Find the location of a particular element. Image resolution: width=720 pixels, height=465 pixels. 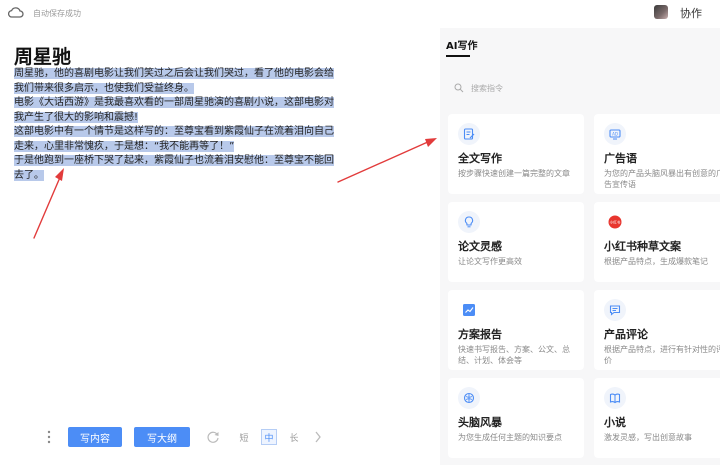

card-description: 快速书写报告、方案、公文、总结、计划、体会等 is located at coordinates (514, 355).